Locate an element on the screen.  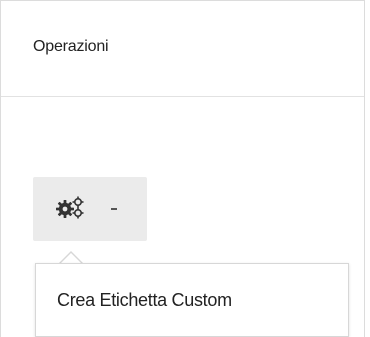
panel-title: Operazioni is located at coordinates (71, 46).